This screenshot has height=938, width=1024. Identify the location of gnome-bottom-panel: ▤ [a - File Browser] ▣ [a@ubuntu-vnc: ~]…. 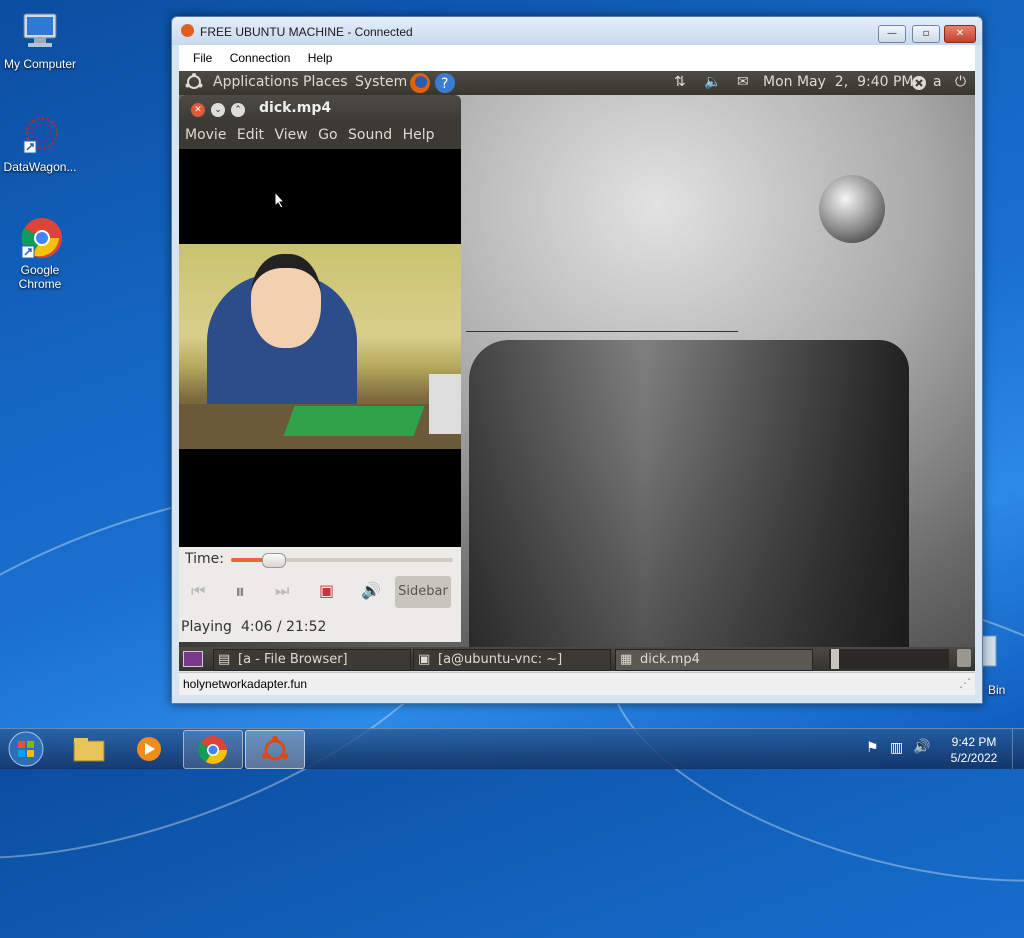
(577, 659).